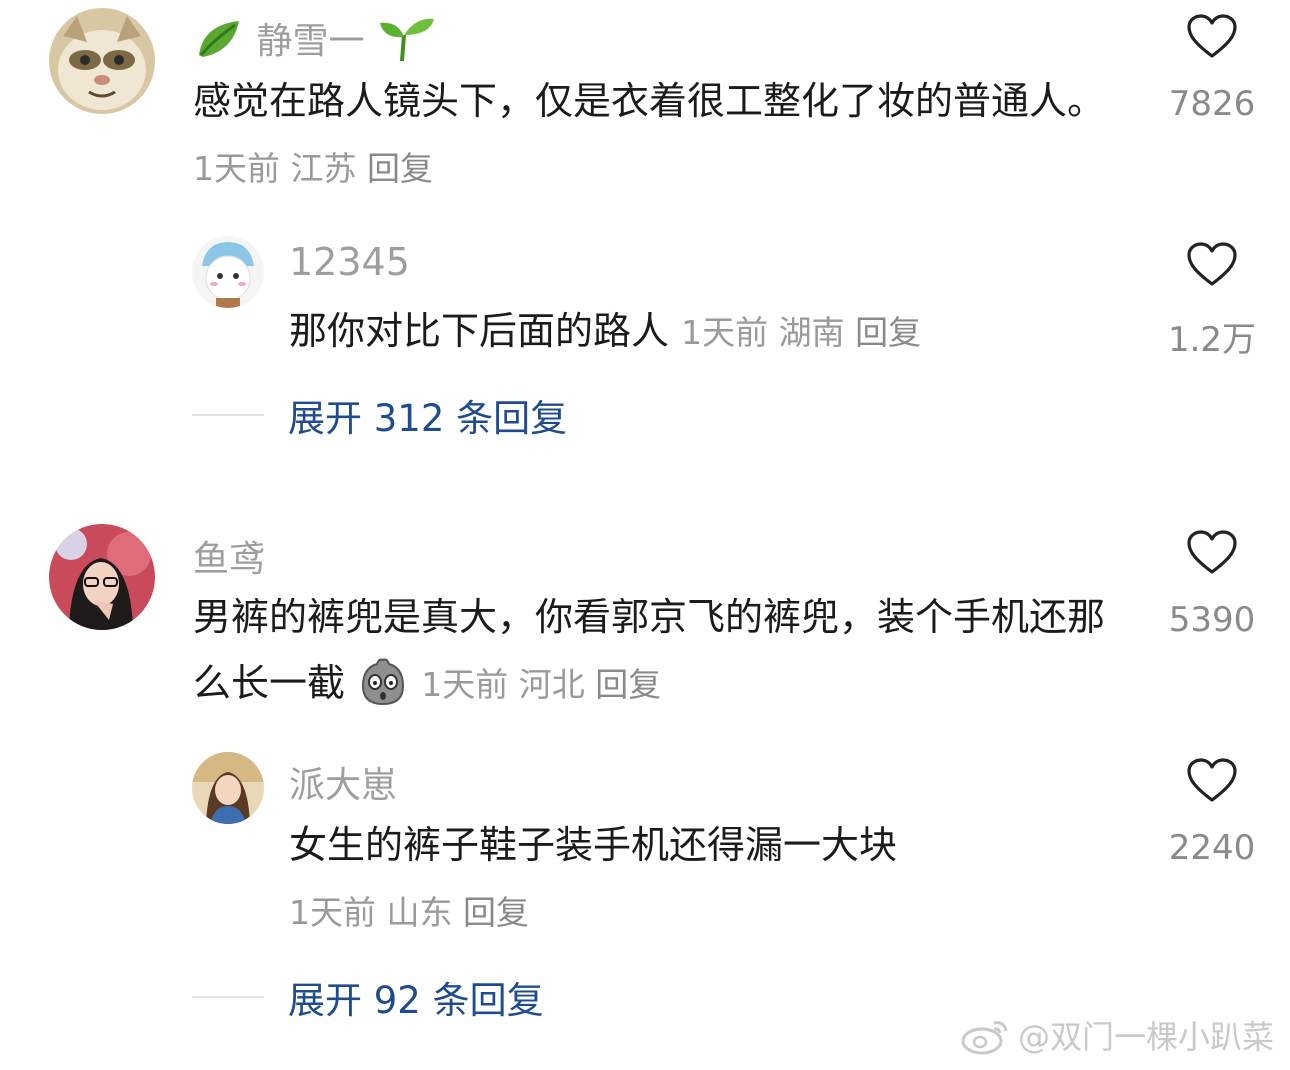 This screenshot has width=1290, height=1070. I want to click on like-button: 1.2万, so click(1212, 301).